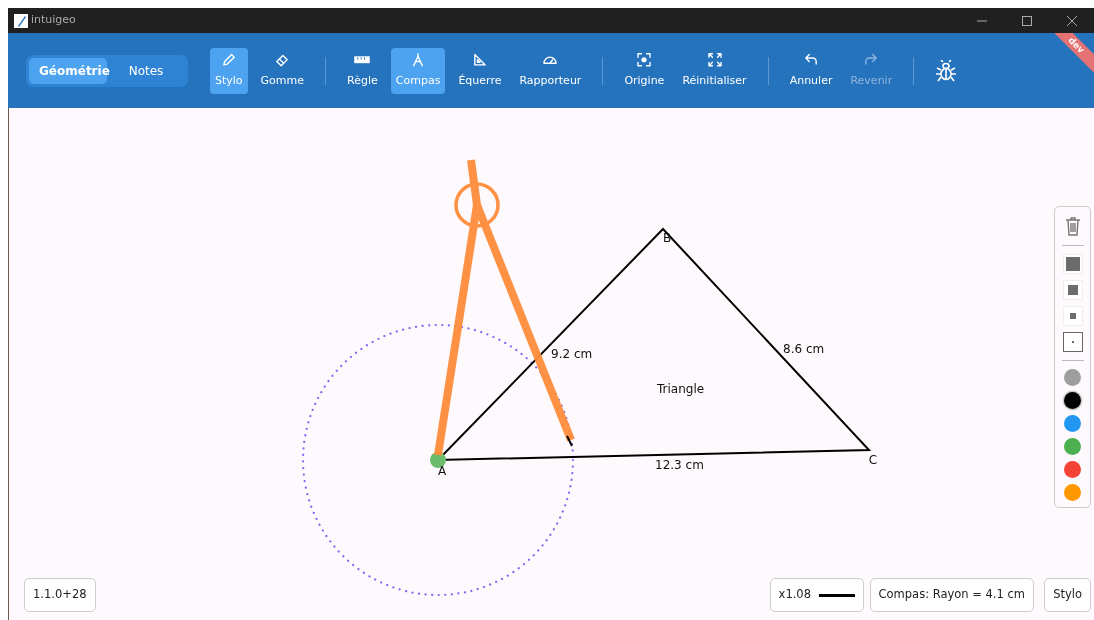 This screenshot has height=620, width=1094. Describe the element at coordinates (871, 59) in the screenshot. I see `redo-icon` at that location.